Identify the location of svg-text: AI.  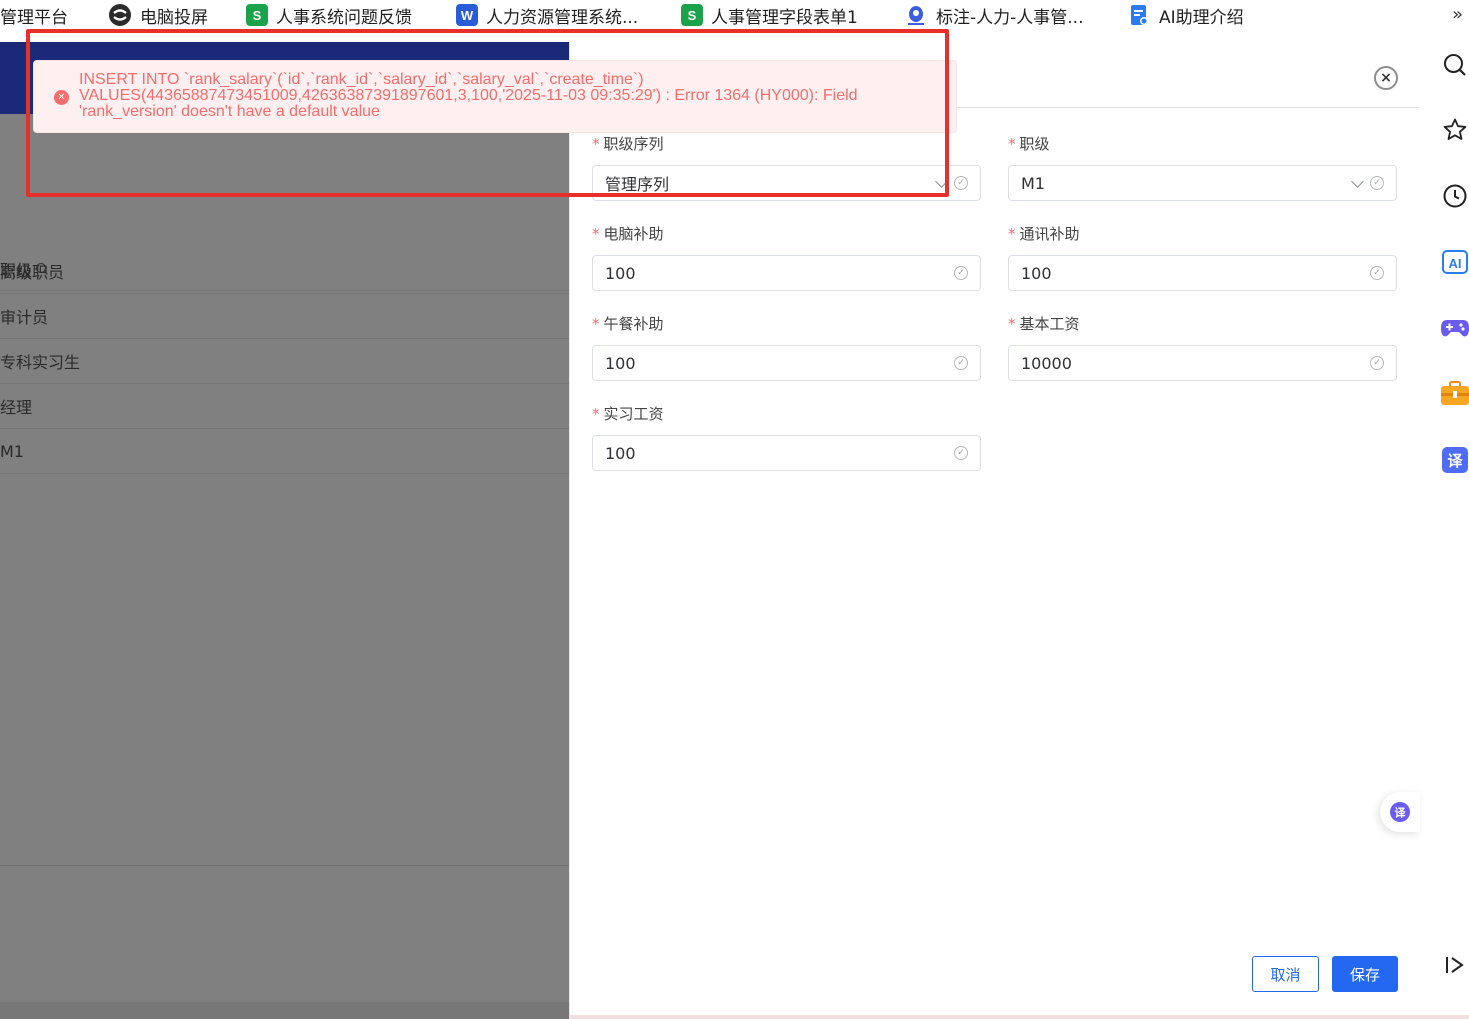
(1455, 263).